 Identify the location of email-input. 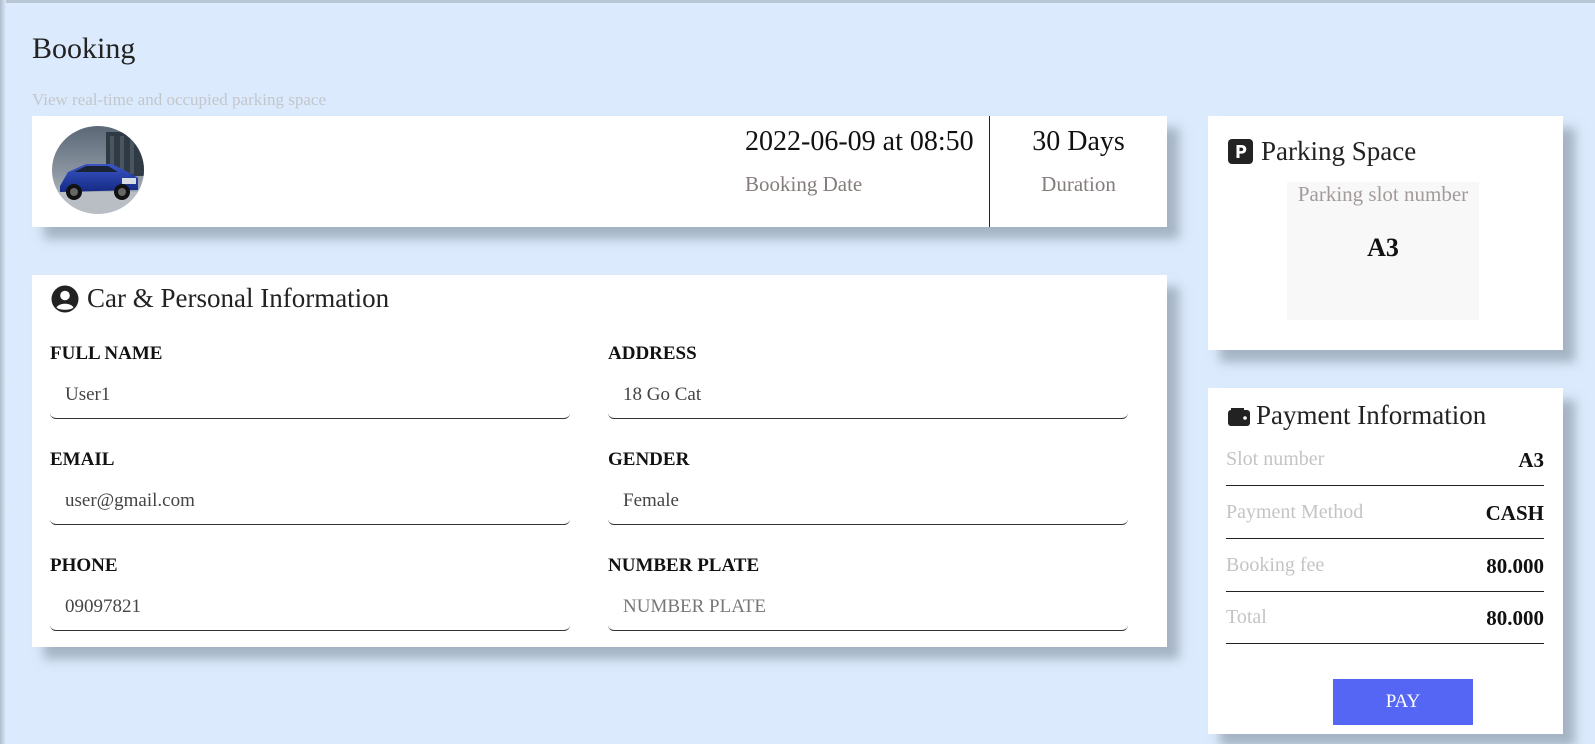
(310, 501).